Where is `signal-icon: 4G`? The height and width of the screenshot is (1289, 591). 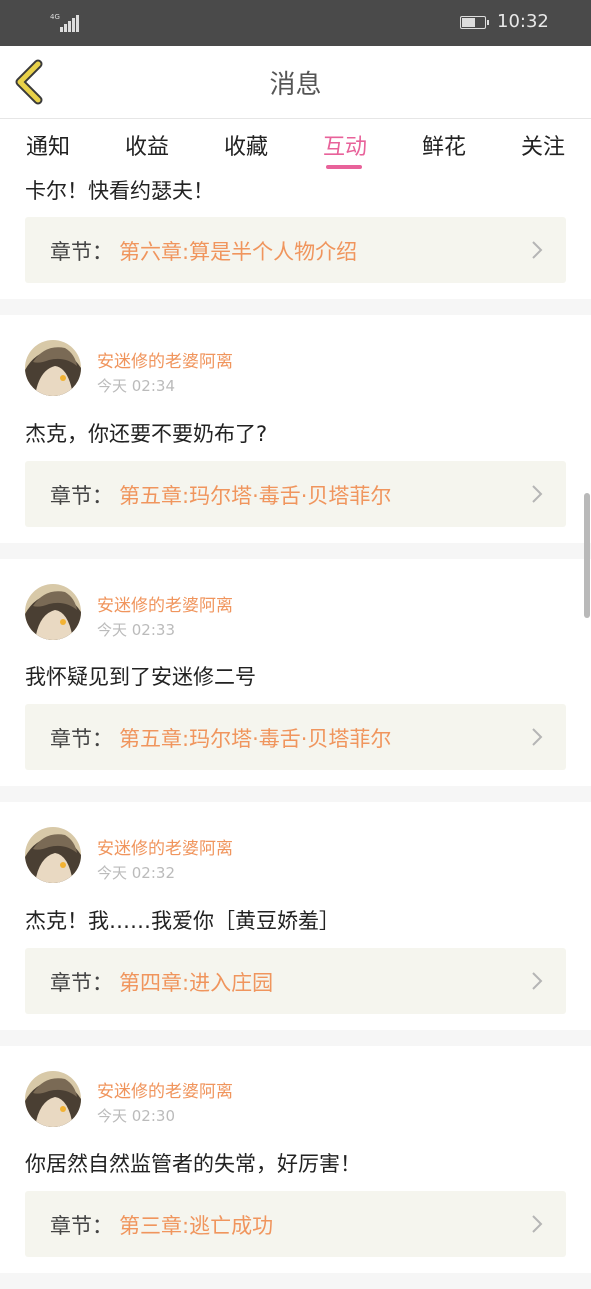 signal-icon: 4G is located at coordinates (65, 23).